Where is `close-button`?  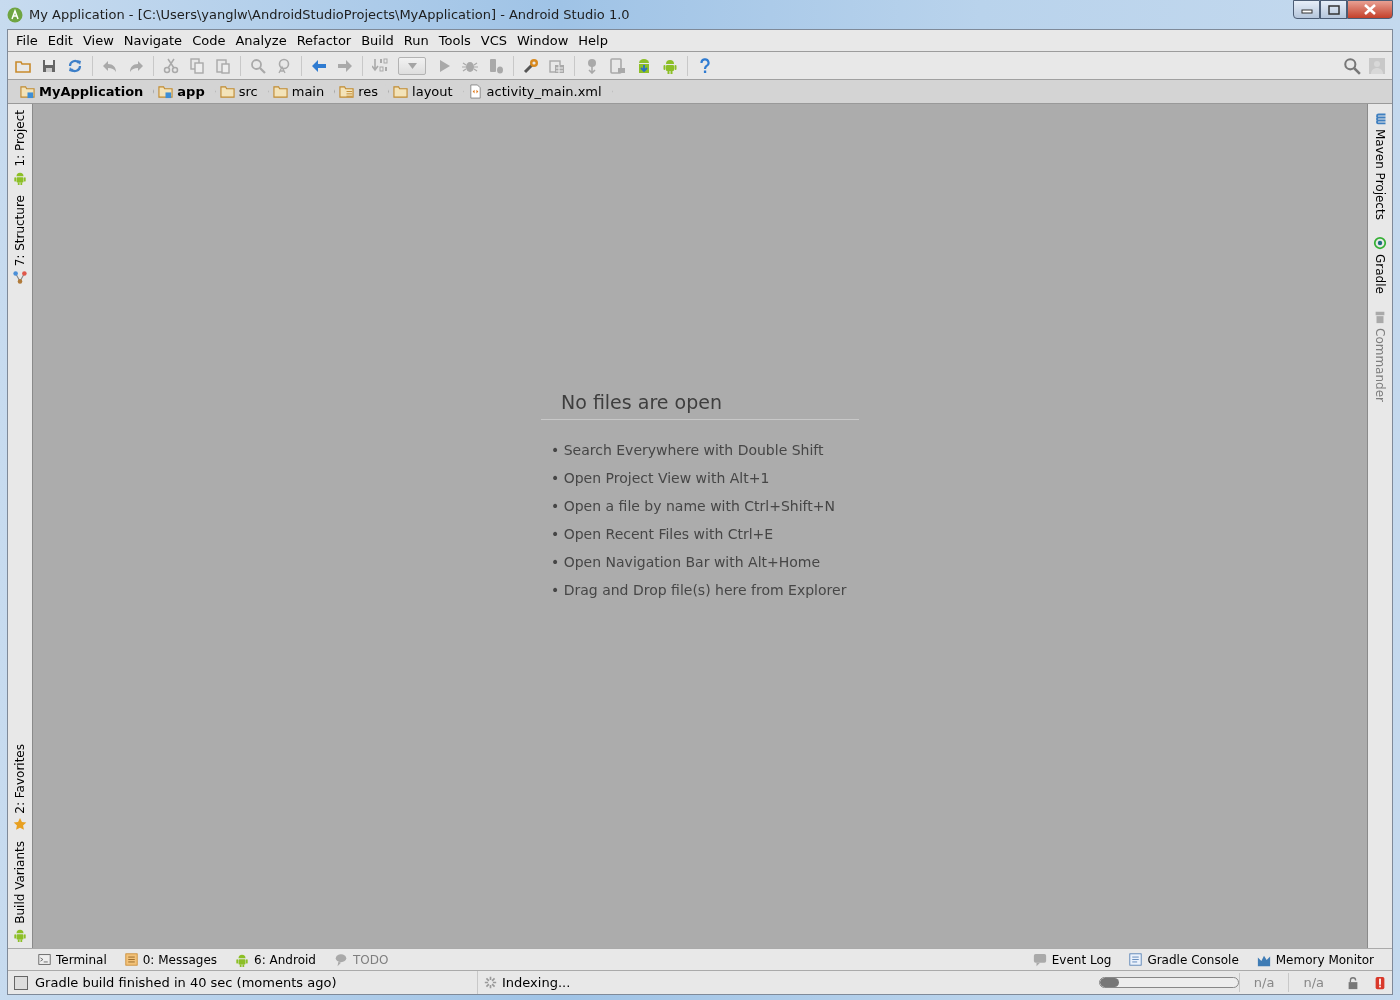
close-button is located at coordinates (1370, 9).